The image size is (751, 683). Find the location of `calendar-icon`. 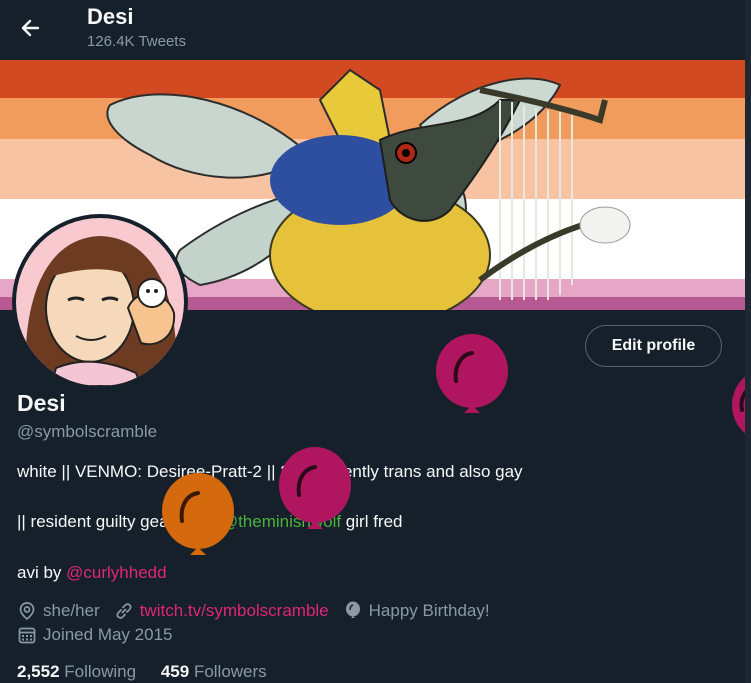

calendar-icon is located at coordinates (27, 635).